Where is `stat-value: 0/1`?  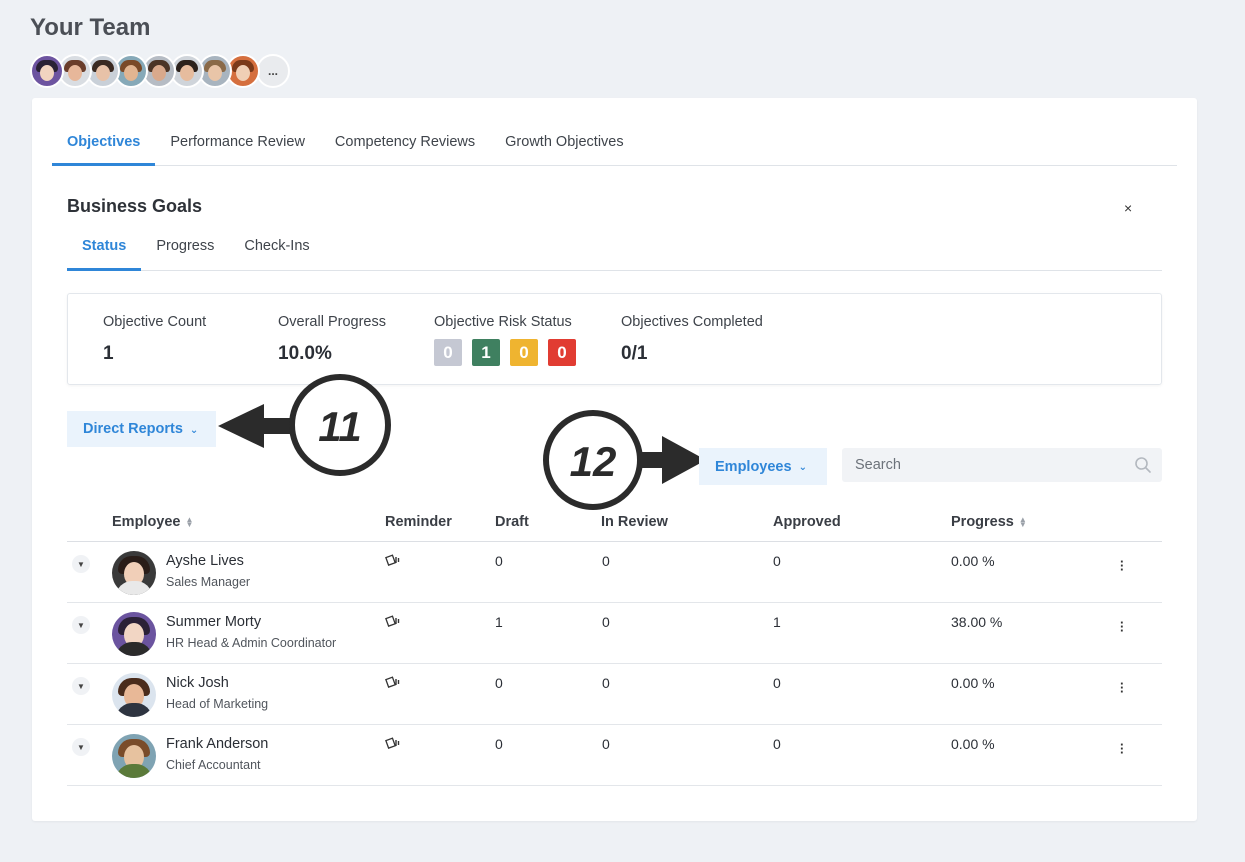 stat-value: 0/1 is located at coordinates (634, 353).